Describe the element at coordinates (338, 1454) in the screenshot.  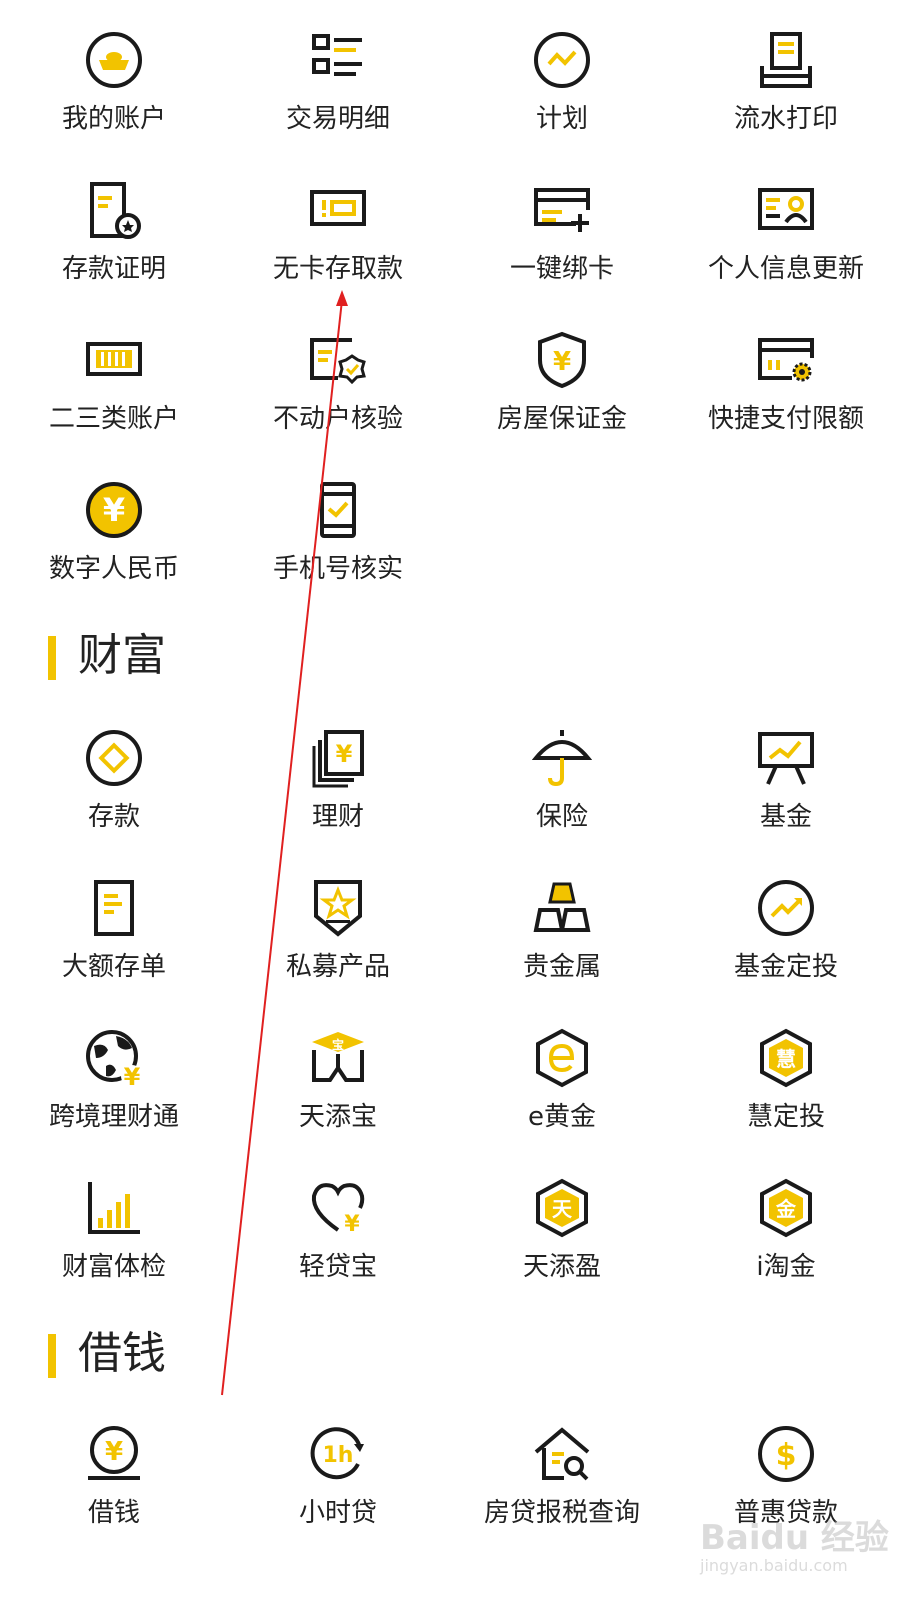
I see `hour-clock-icon: 1h` at that location.